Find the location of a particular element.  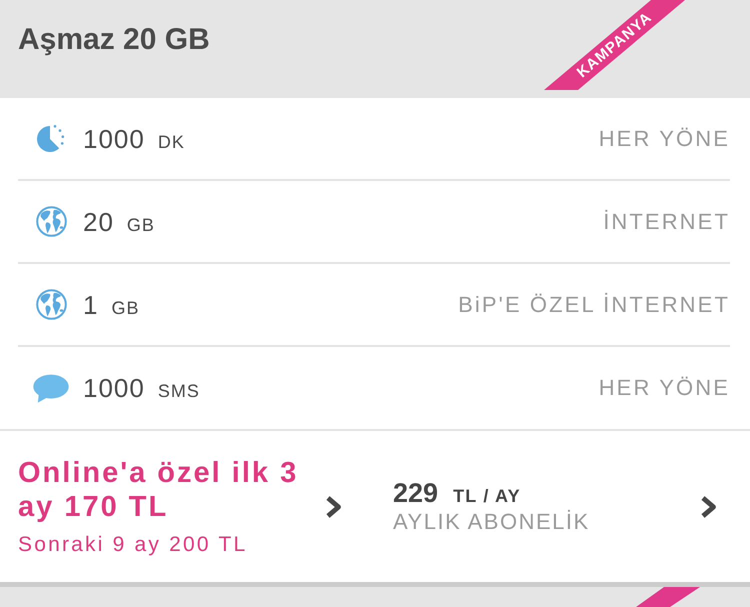

allowance-scope: BiP'E ÖZEL İNTERNET is located at coordinates (594, 305).